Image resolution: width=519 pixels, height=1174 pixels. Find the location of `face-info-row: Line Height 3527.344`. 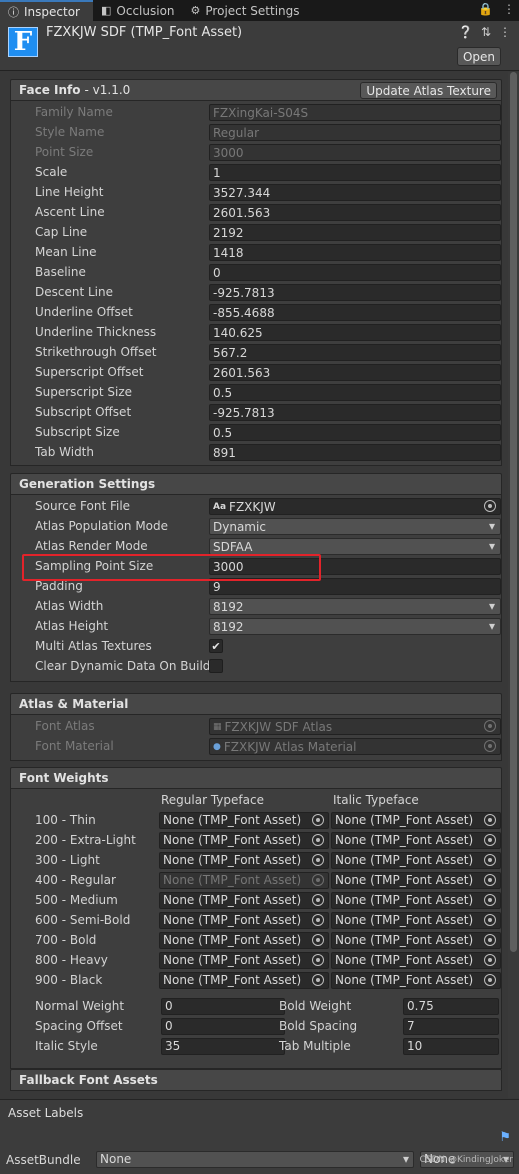

face-info-row: Line Height 3527.344 is located at coordinates (256, 193).